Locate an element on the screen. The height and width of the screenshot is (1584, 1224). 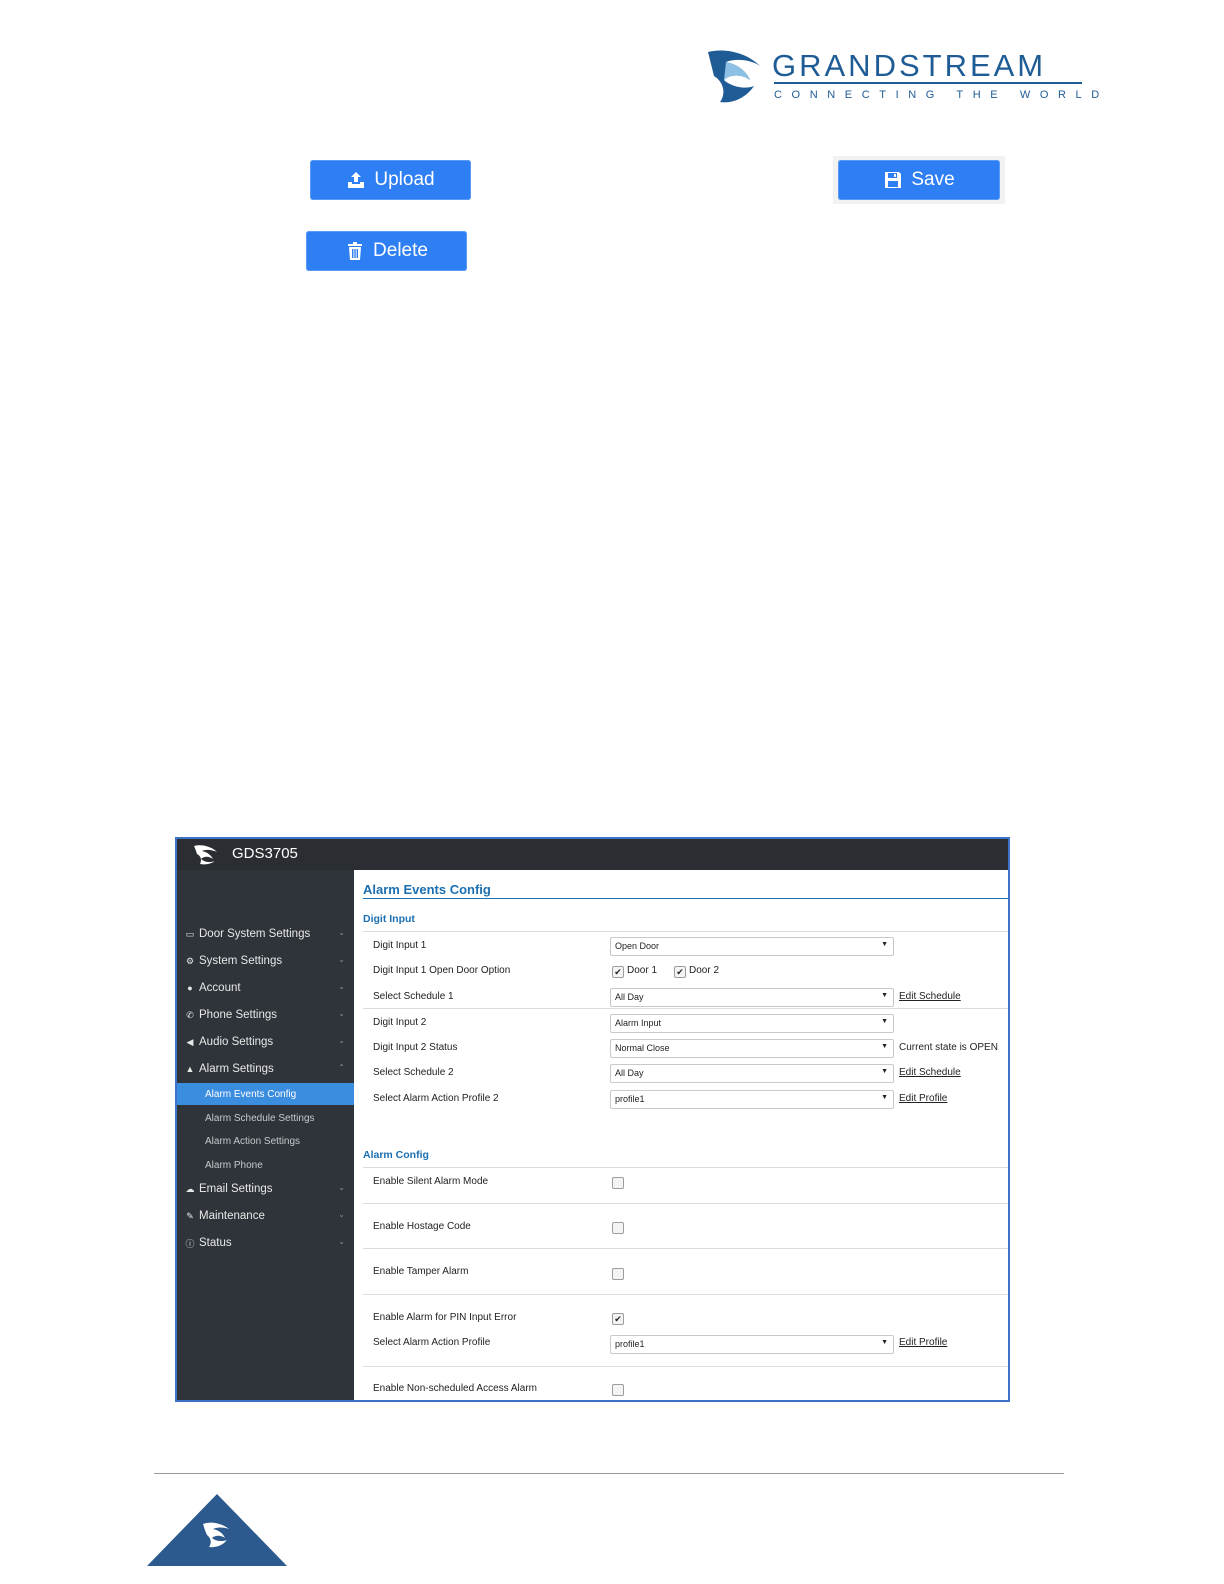
sidebar-item-alarm-settings: ▲ Alarm Settings ⌃ is located at coordinates (265, 1069).